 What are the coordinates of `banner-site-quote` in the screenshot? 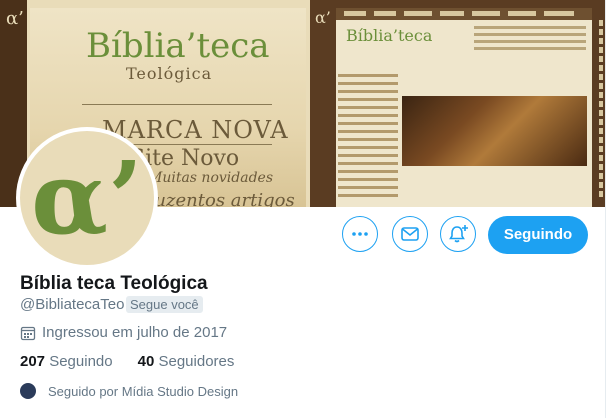 It's located at (530, 43).